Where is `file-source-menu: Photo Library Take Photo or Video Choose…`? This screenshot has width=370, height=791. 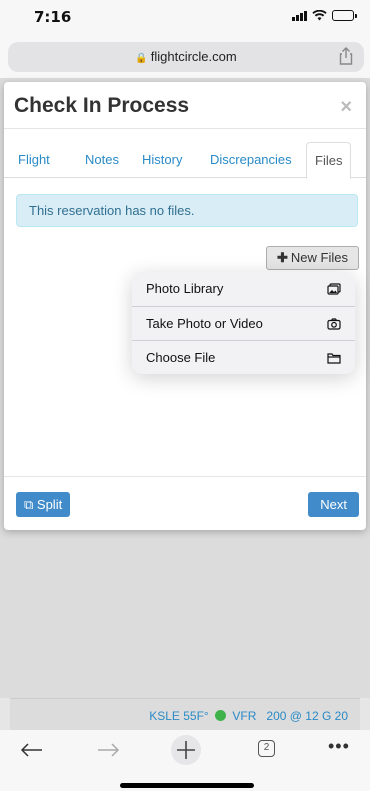
file-source-menu: Photo Library Take Photo or Video Choose… is located at coordinates (243, 323).